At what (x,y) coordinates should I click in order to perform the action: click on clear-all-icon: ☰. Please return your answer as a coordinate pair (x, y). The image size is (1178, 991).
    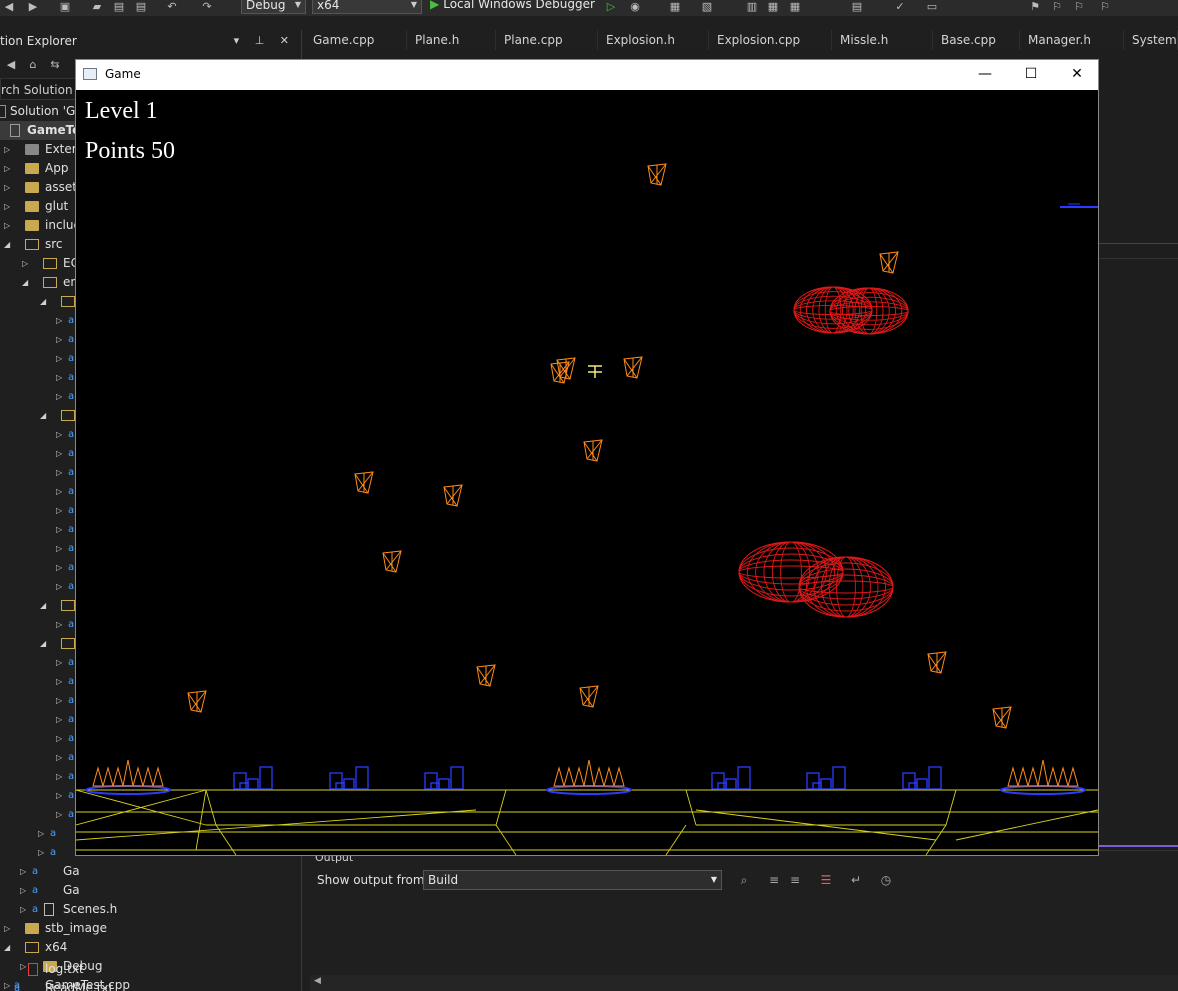
    Looking at the image, I should click on (826, 880).